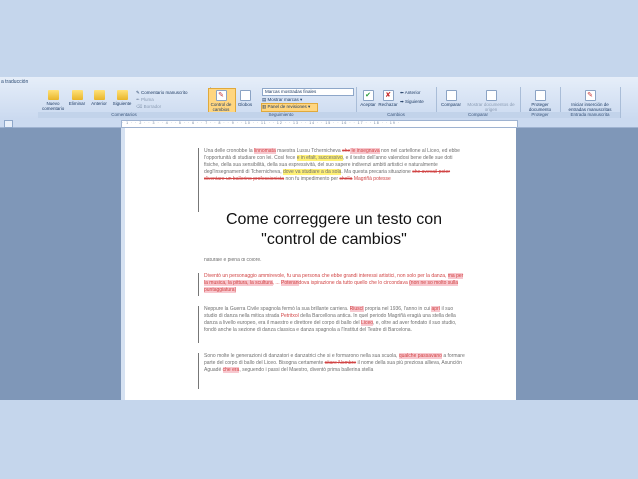 Image resolution: width=638 pixels, height=479 pixels. What do you see at coordinates (410, 93) in the screenshot?
I see `anterior-cambio-button: ⬅ Anterior` at bounding box center [410, 93].